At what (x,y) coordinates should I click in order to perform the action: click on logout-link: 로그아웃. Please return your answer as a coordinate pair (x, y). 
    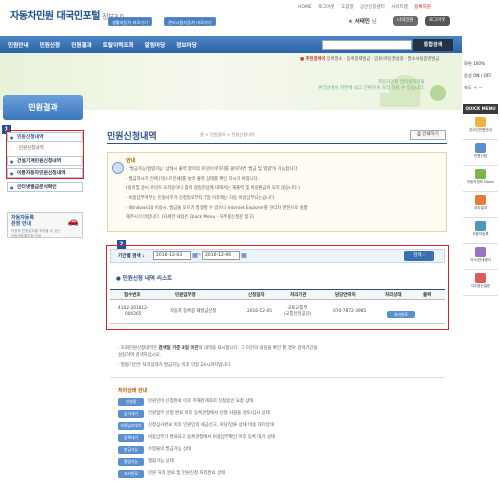
    Looking at the image, I should click on (326, 7).